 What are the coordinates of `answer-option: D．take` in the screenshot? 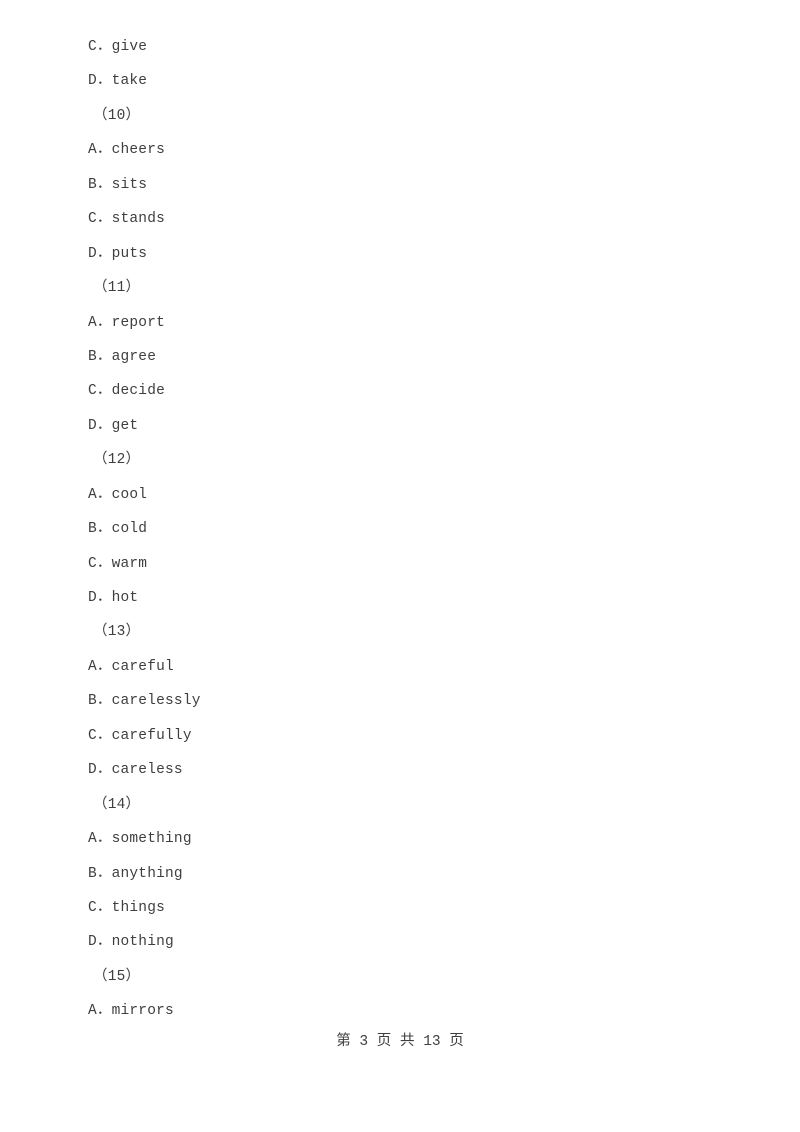 It's located at (118, 81).